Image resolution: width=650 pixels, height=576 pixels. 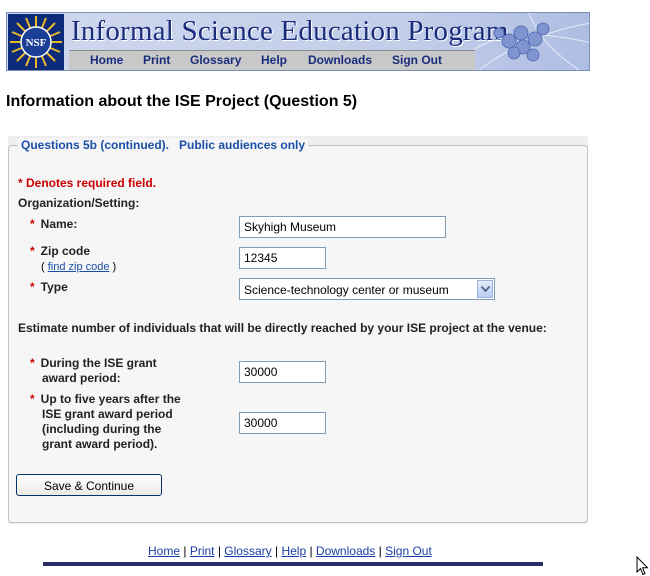 What do you see at coordinates (215, 60) in the screenshot?
I see `nav-glossary-link: Glossary` at bounding box center [215, 60].